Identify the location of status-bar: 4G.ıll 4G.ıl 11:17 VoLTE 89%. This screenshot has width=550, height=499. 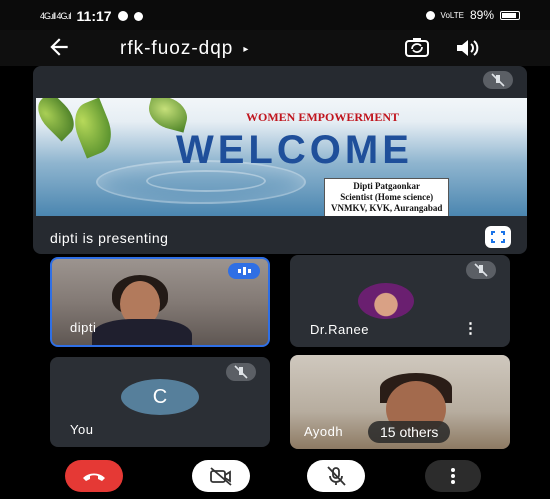
(275, 15).